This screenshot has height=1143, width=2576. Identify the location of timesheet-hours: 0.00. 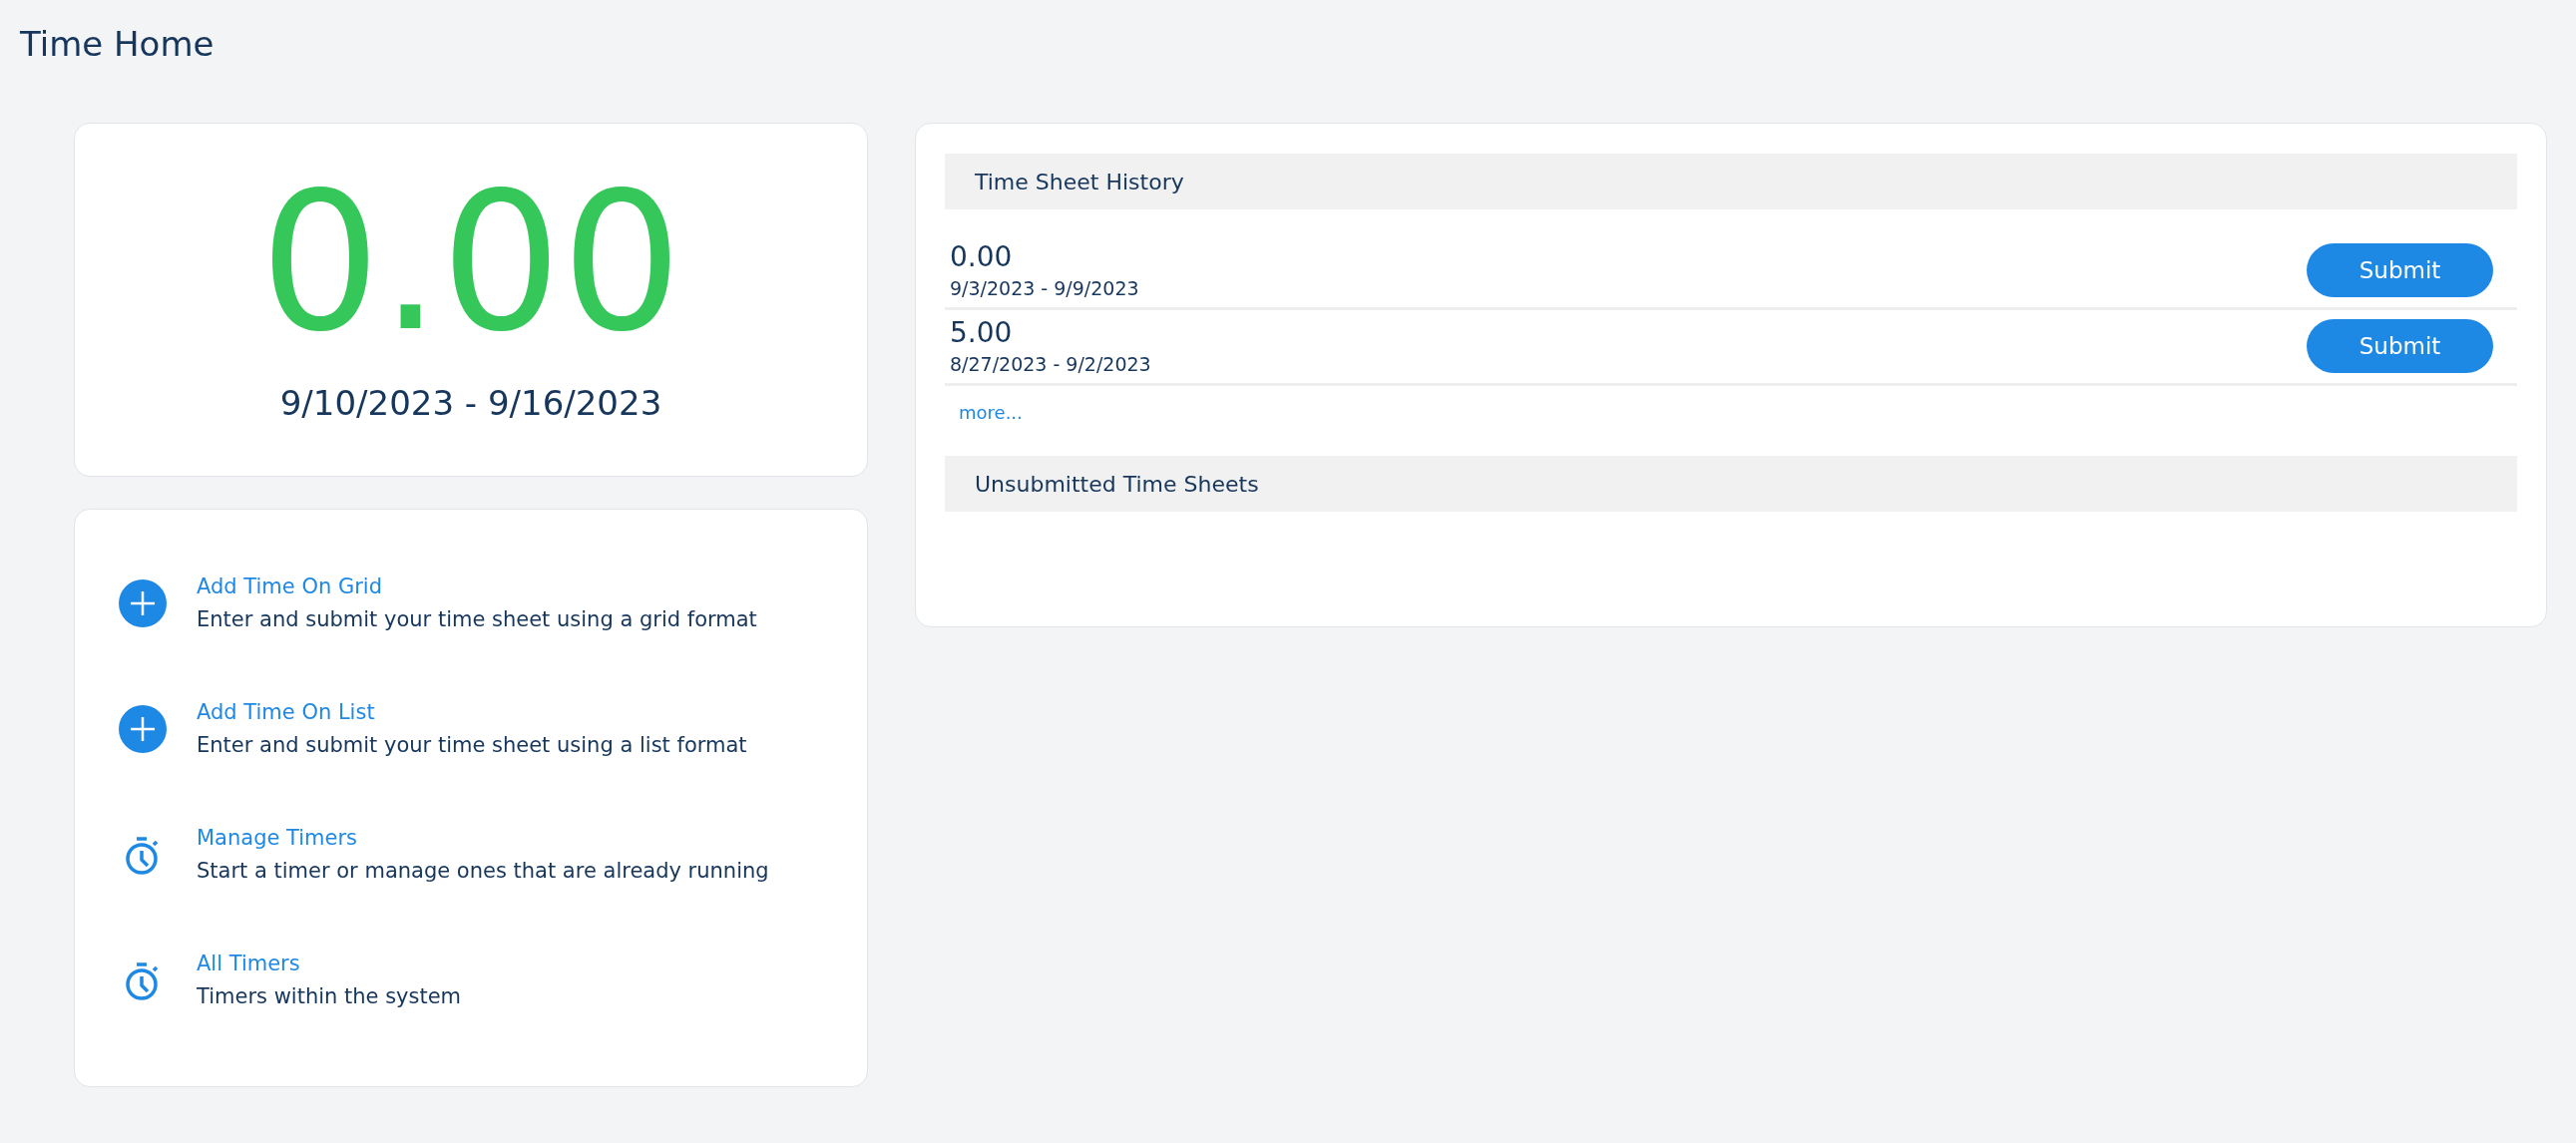
(982, 257).